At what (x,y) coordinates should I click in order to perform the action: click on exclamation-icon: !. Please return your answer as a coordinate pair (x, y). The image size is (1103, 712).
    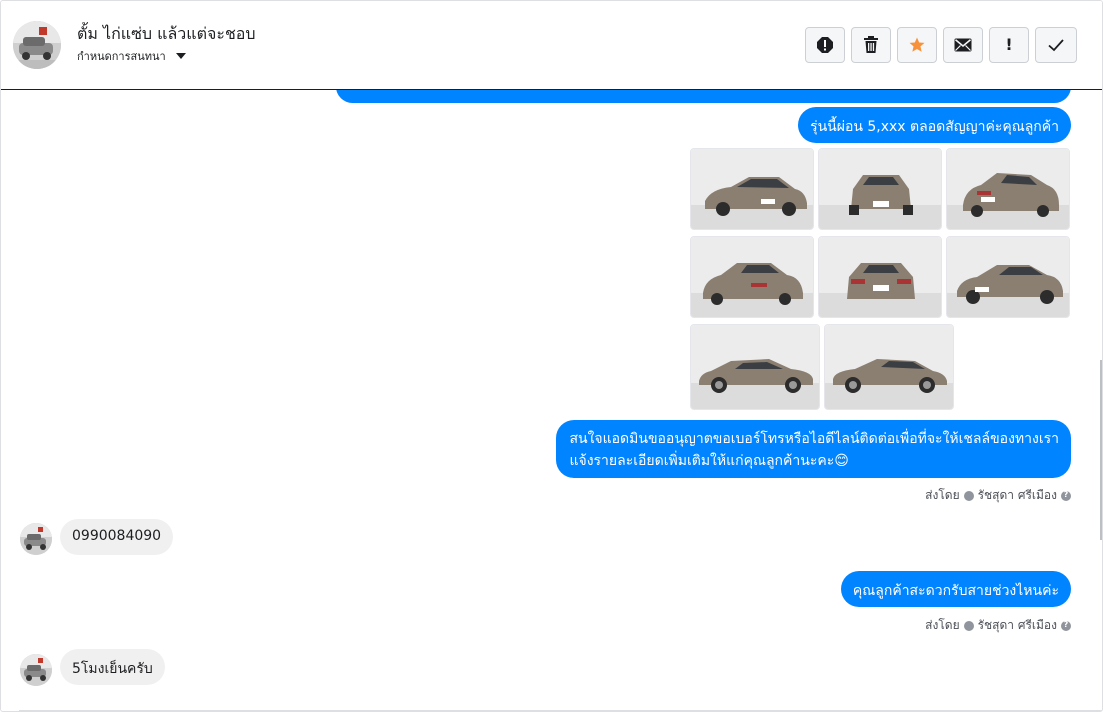
    Looking at the image, I should click on (1009, 44).